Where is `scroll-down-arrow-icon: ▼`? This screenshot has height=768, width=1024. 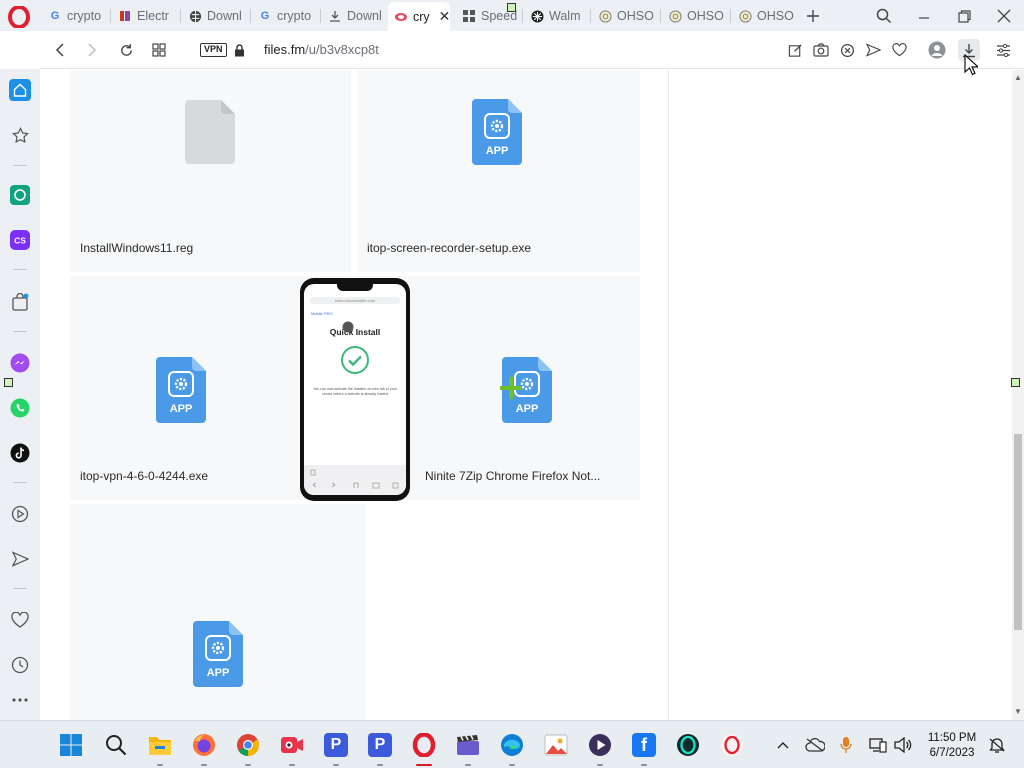 scroll-down-arrow-icon: ▼ is located at coordinates (1018, 712).